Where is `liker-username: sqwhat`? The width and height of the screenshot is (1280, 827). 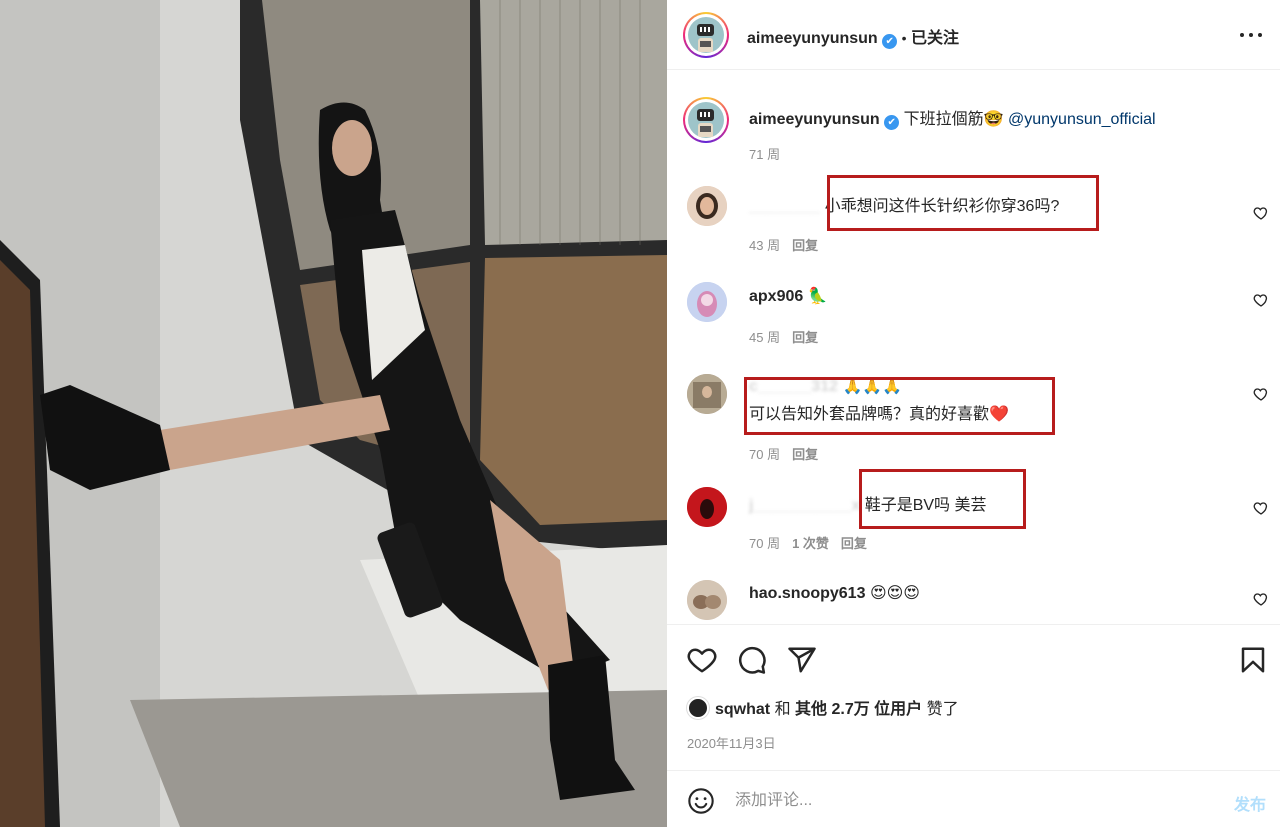
liker-username: sqwhat is located at coordinates (742, 709).